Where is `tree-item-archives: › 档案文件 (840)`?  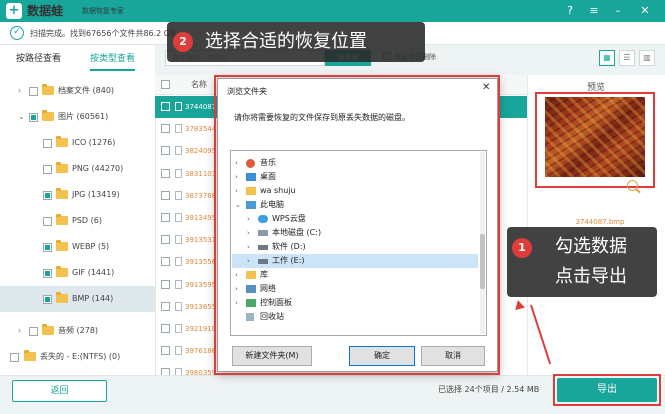
tree-item-archives: › 档案文件 (840) is located at coordinates (77, 91).